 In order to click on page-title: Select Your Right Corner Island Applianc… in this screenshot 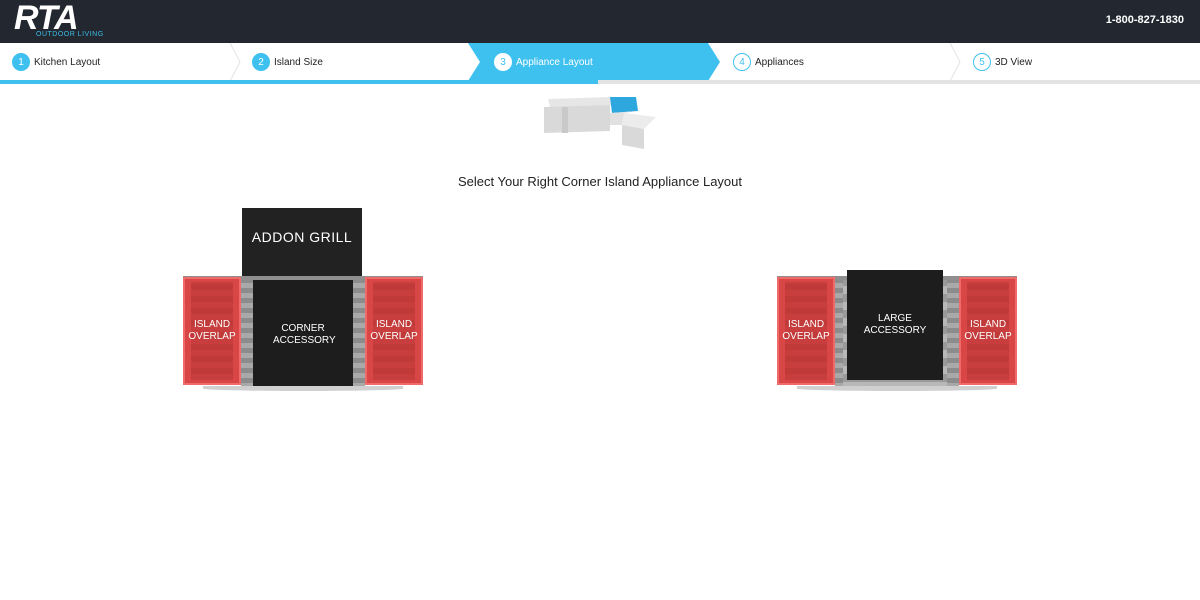, I will do `click(600, 181)`.